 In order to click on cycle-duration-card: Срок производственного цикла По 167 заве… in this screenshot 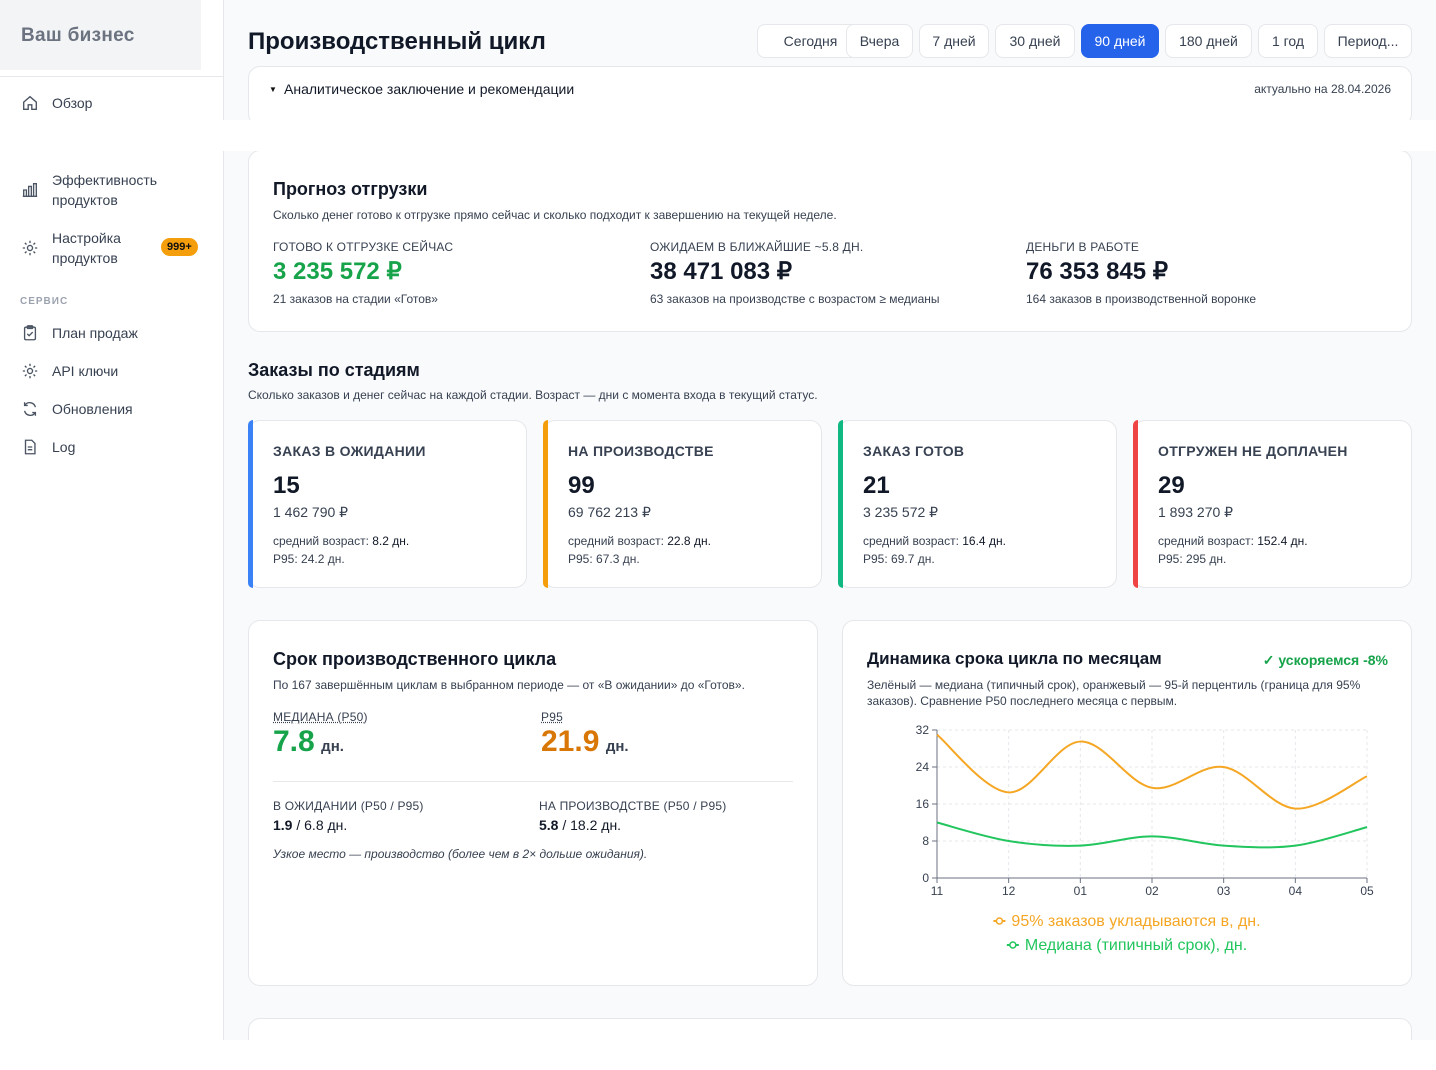, I will do `click(533, 803)`.